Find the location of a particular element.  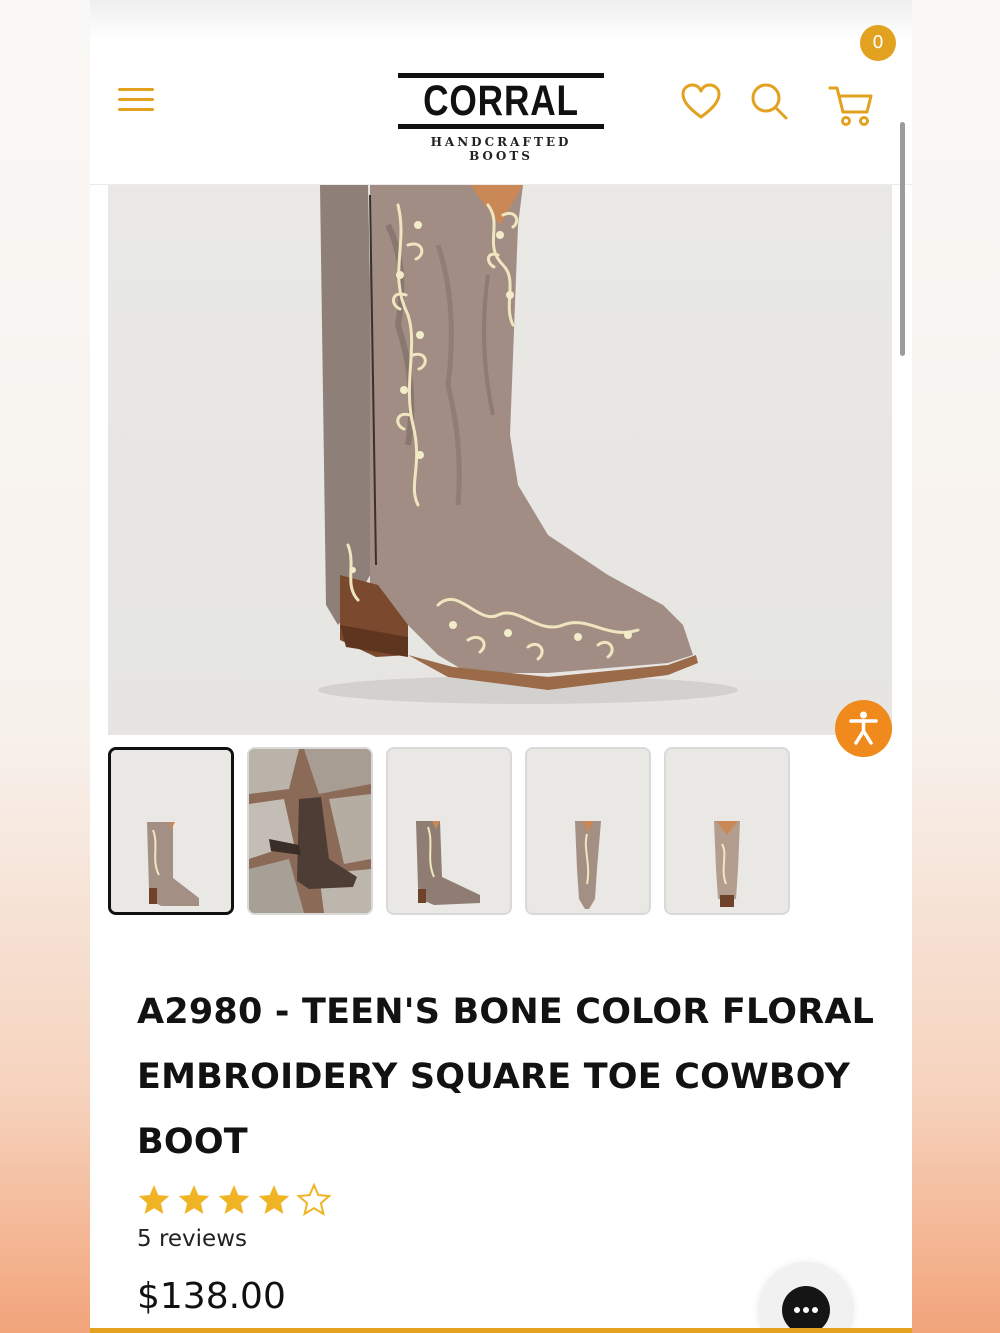

brand-logo: CORRAL HANDCRAFTED BOOTS is located at coordinates (501, 117).